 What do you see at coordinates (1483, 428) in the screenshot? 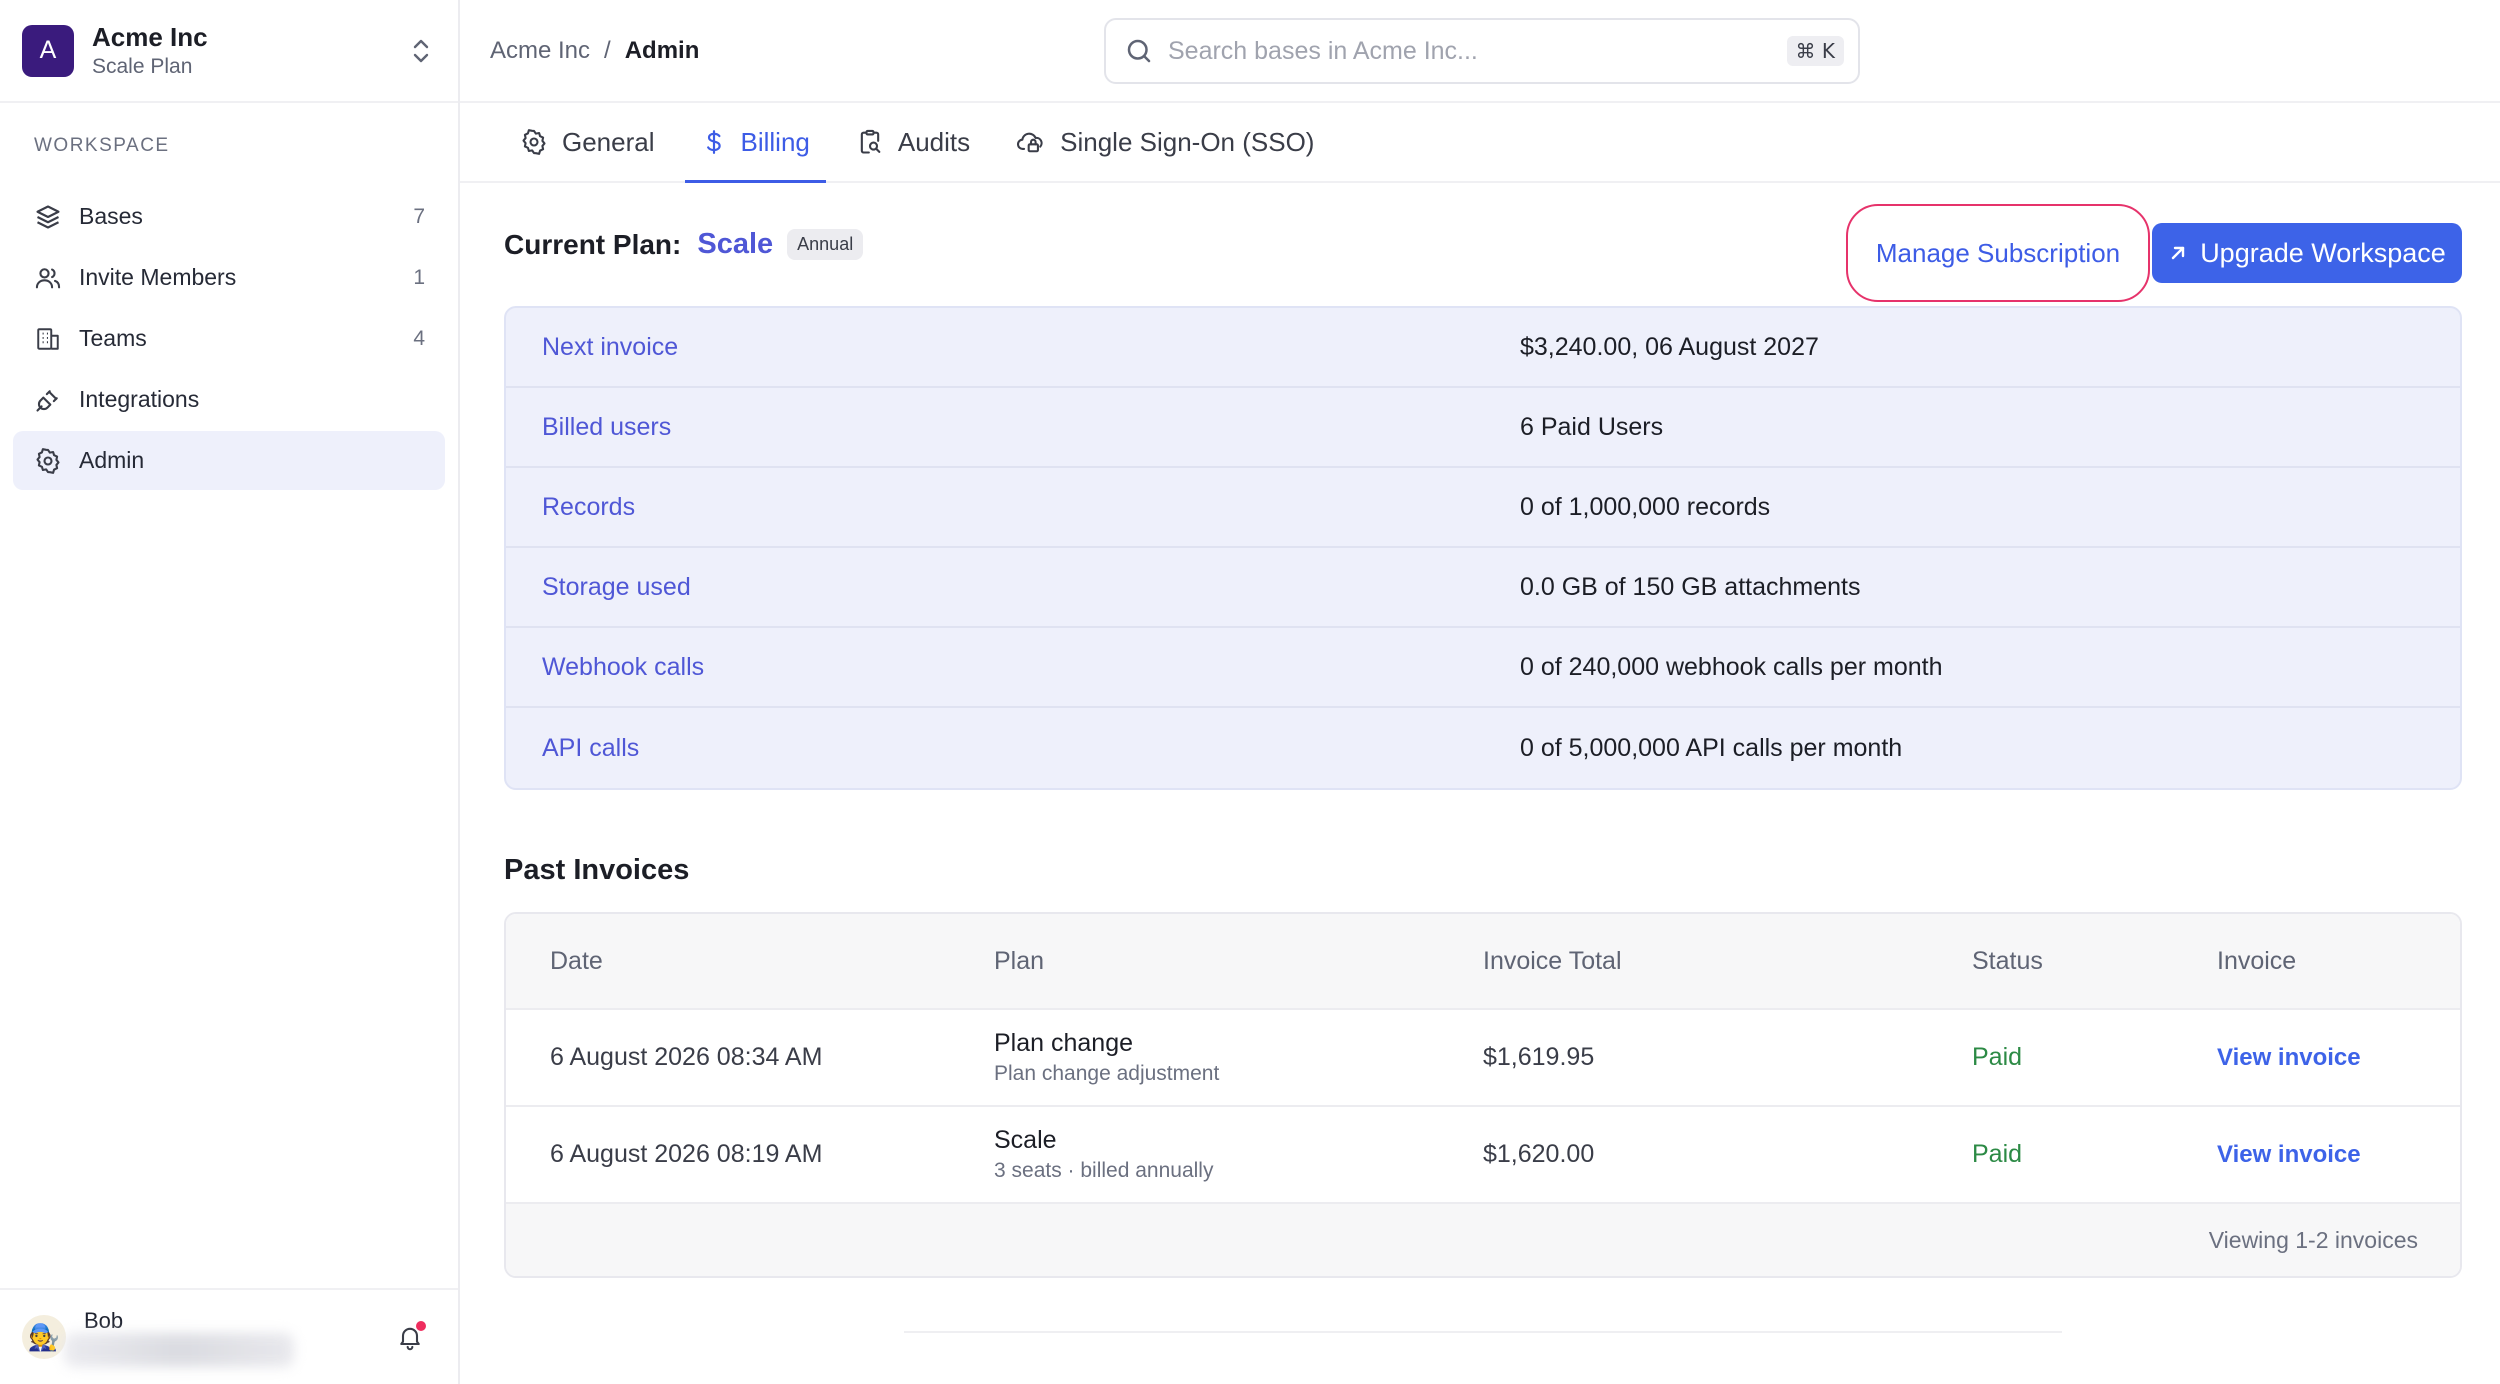
I see `detail-row: Billed users 6 Paid Users` at bounding box center [1483, 428].